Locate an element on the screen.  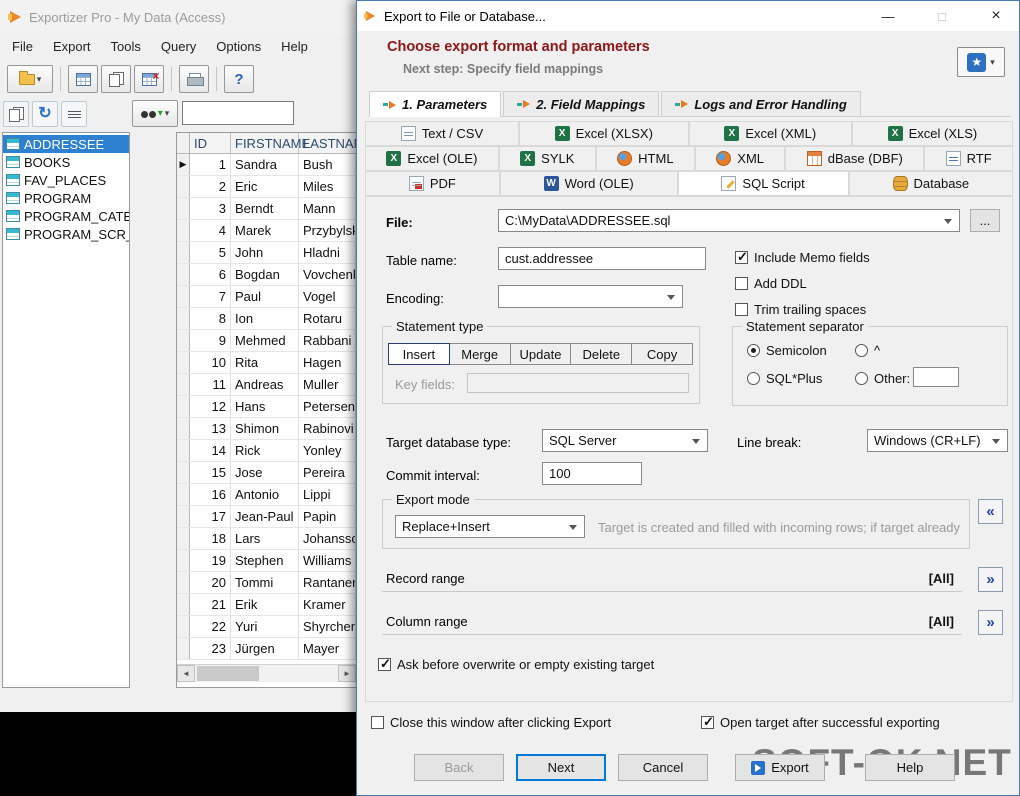
close-button: × is located at coordinates (996, 16).